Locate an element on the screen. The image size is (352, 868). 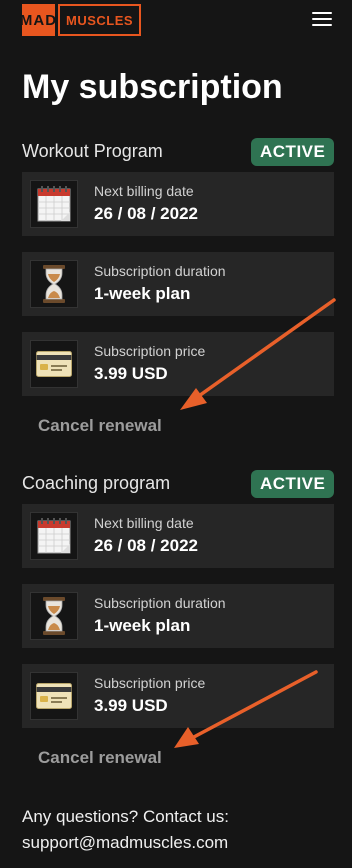
support-email-link: support@madmuscles.com is located at coordinates (125, 843).